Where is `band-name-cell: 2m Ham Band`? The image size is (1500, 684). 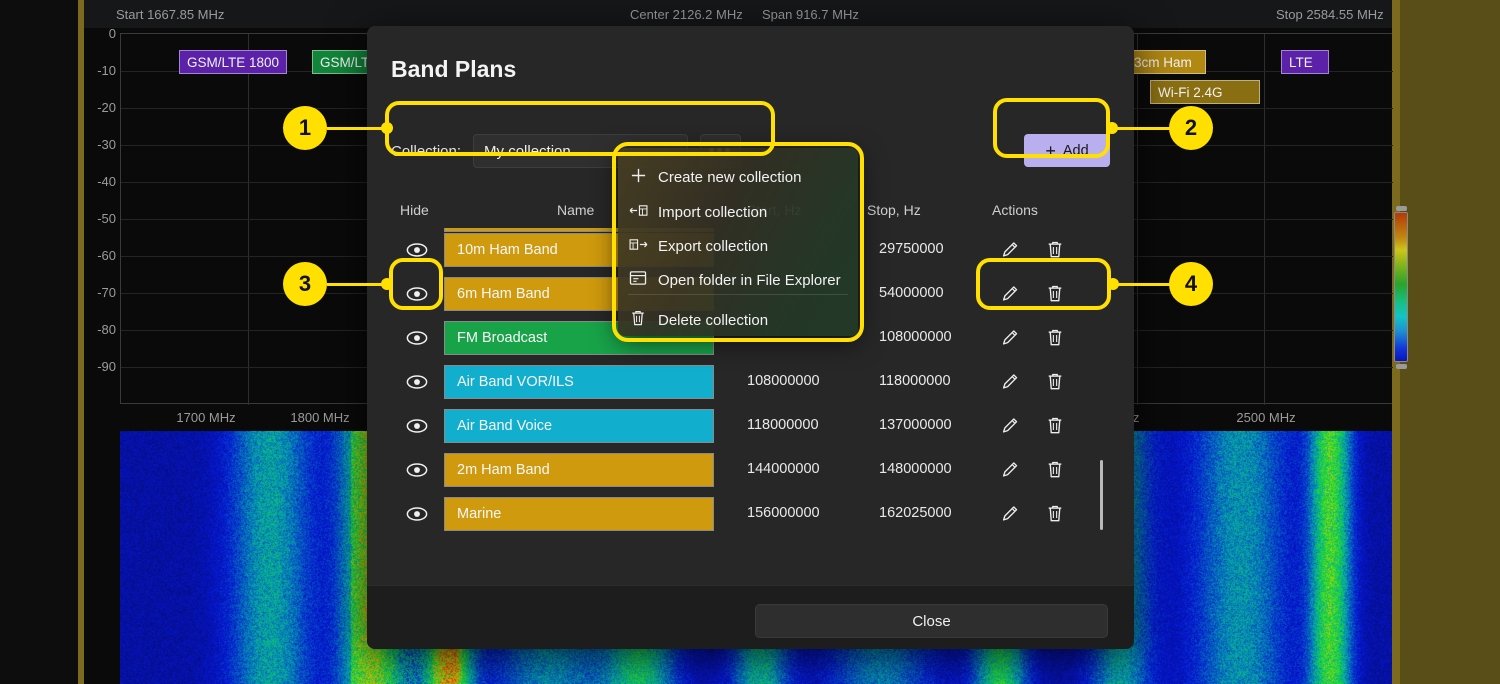 band-name-cell: 2m Ham Band is located at coordinates (579, 470).